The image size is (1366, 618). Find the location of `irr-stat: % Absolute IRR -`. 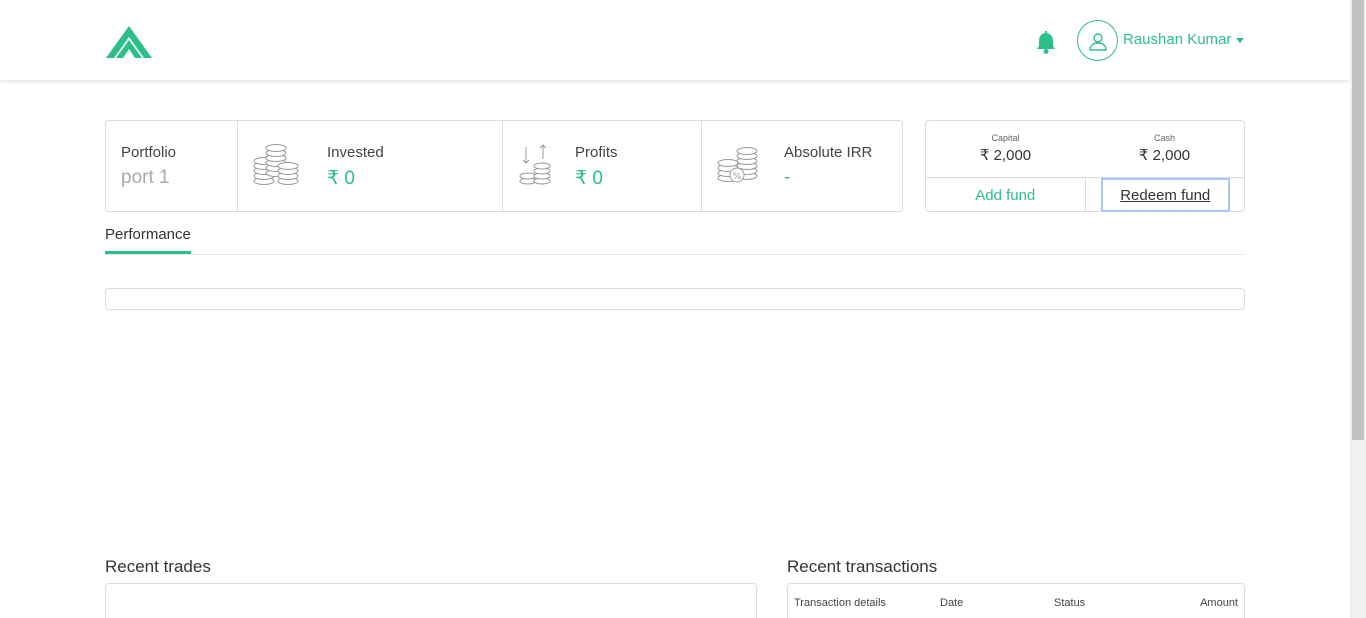

irr-stat: % Absolute IRR - is located at coordinates (802, 166).